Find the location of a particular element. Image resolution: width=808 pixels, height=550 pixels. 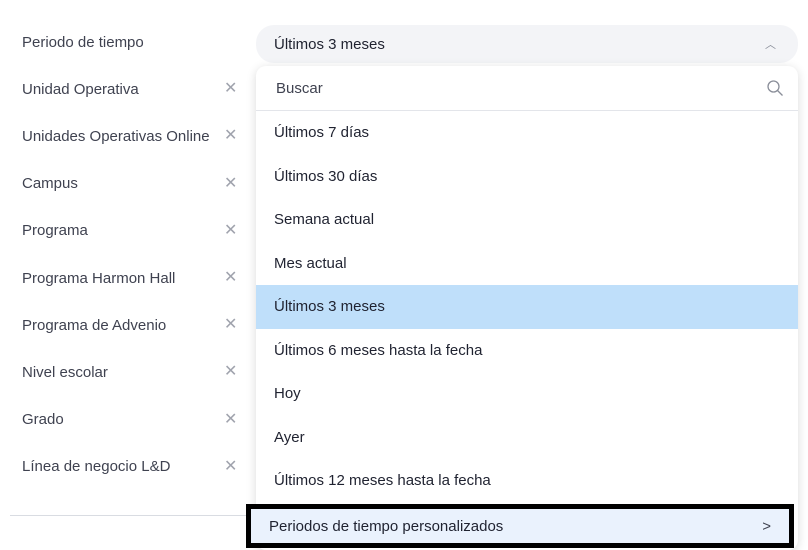

filter-label: Programa is located at coordinates (55, 231).